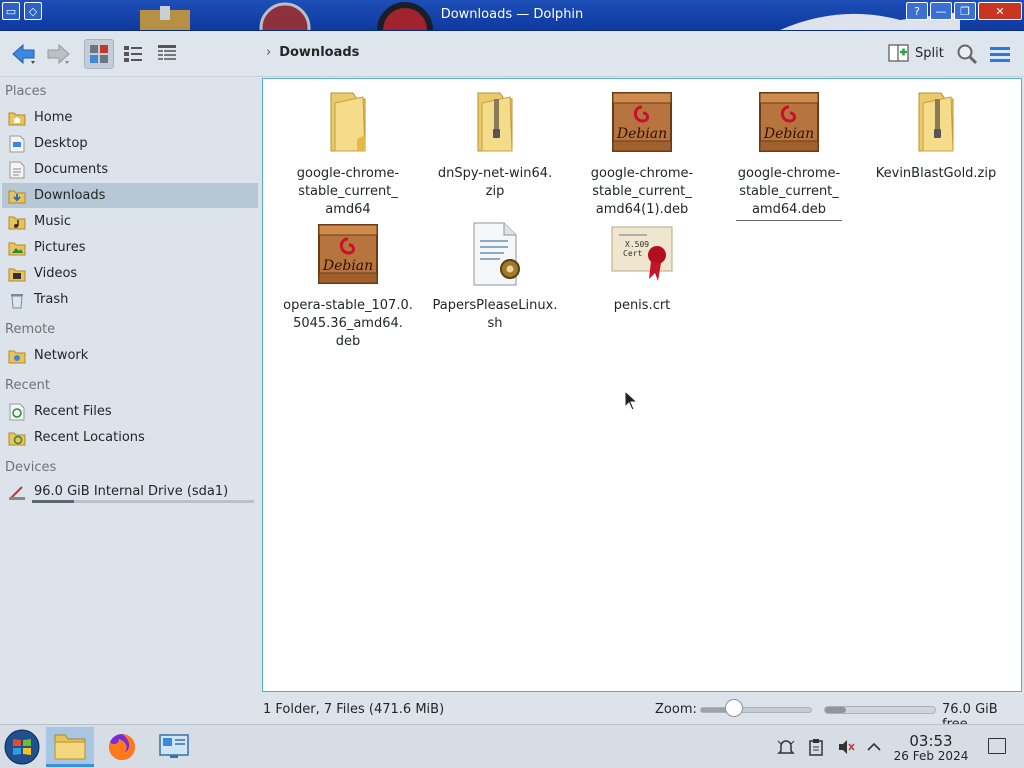  What do you see at coordinates (31, 467) in the screenshot?
I see `section-devices: Devices` at bounding box center [31, 467].